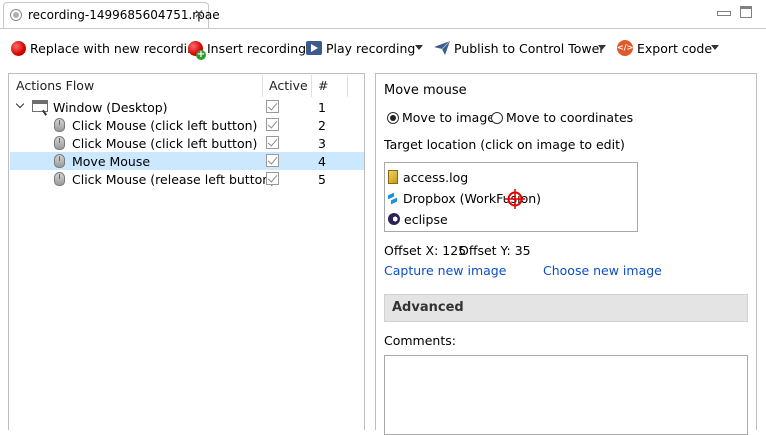 Image resolution: width=766 pixels, height=435 pixels. I want to click on row-number: 2, so click(322, 125).